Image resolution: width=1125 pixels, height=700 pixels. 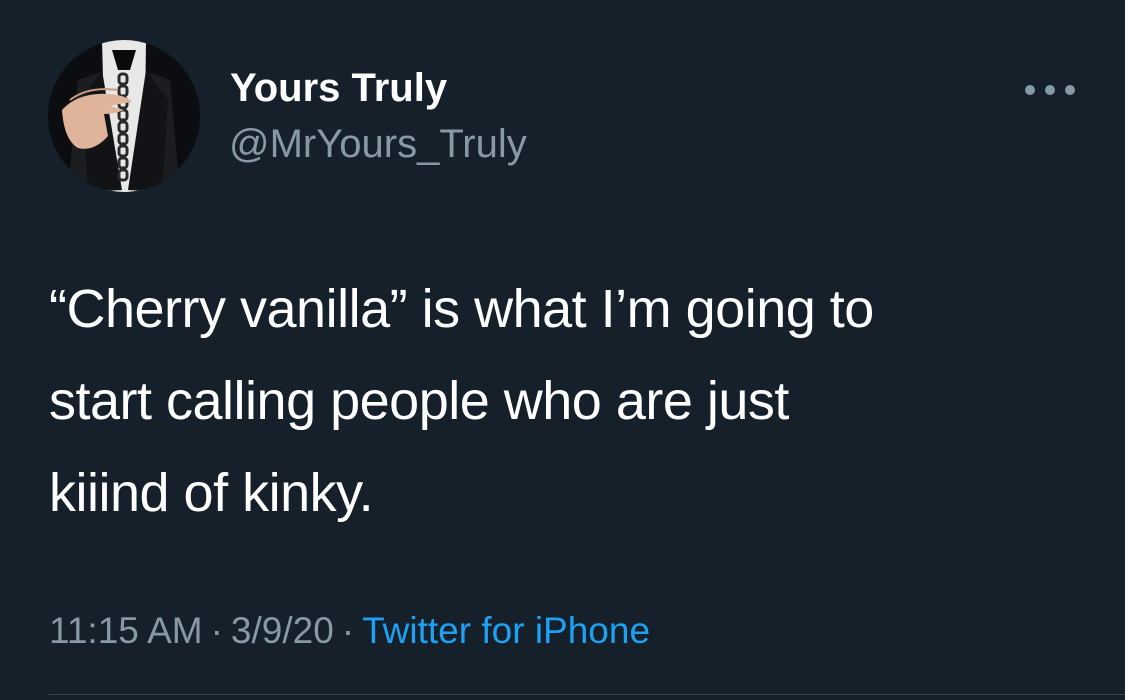 I want to click on divider, so click(x=587, y=694).